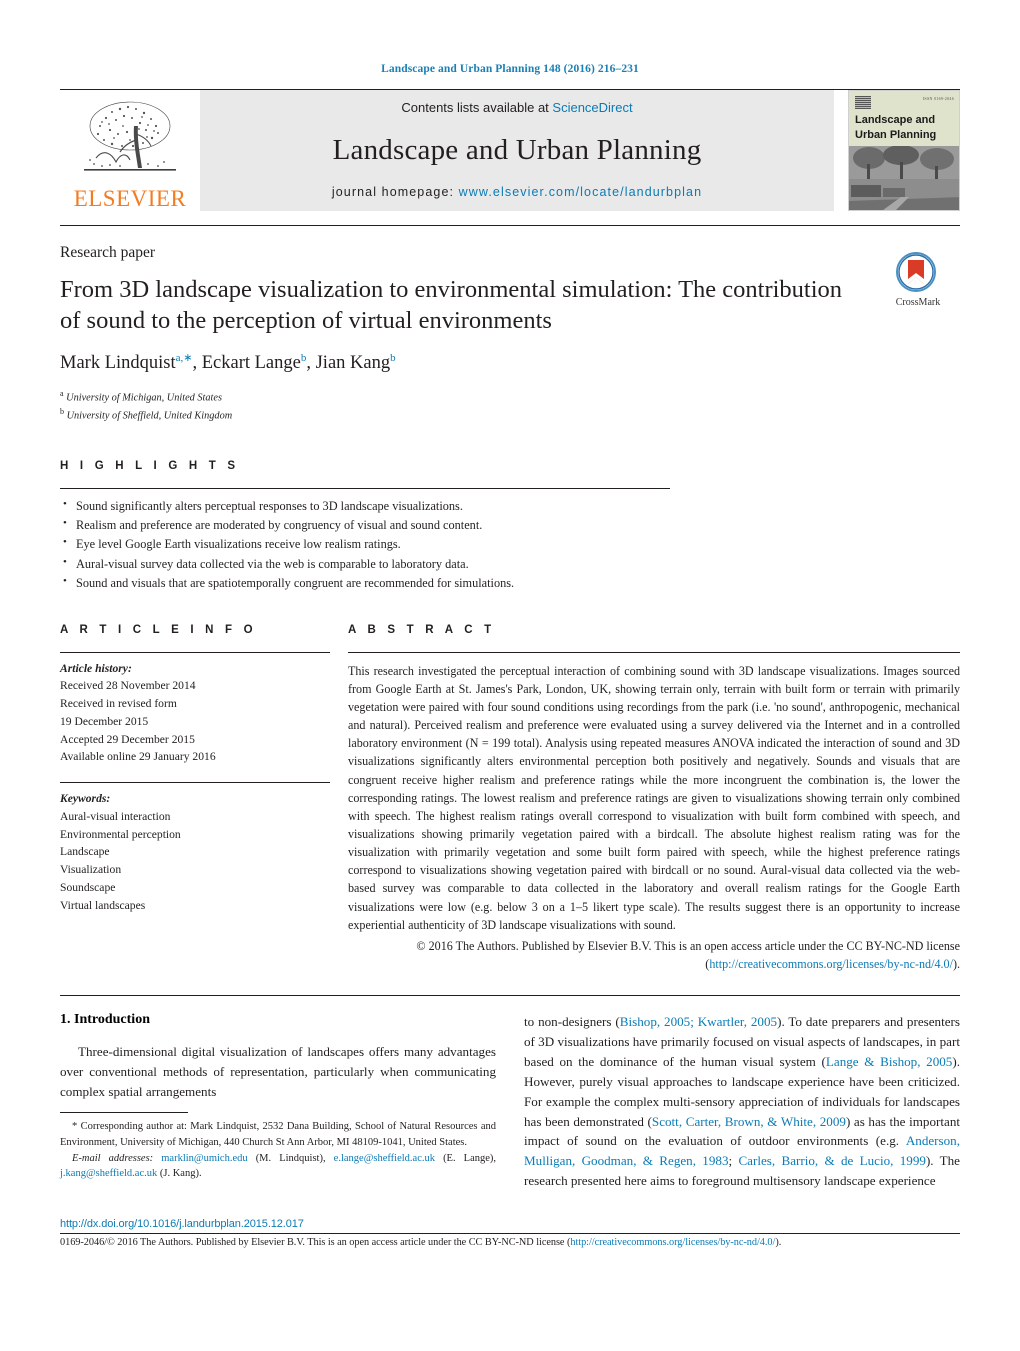  I want to click on elsevier-logo: ELSEVIER, so click(130, 150).